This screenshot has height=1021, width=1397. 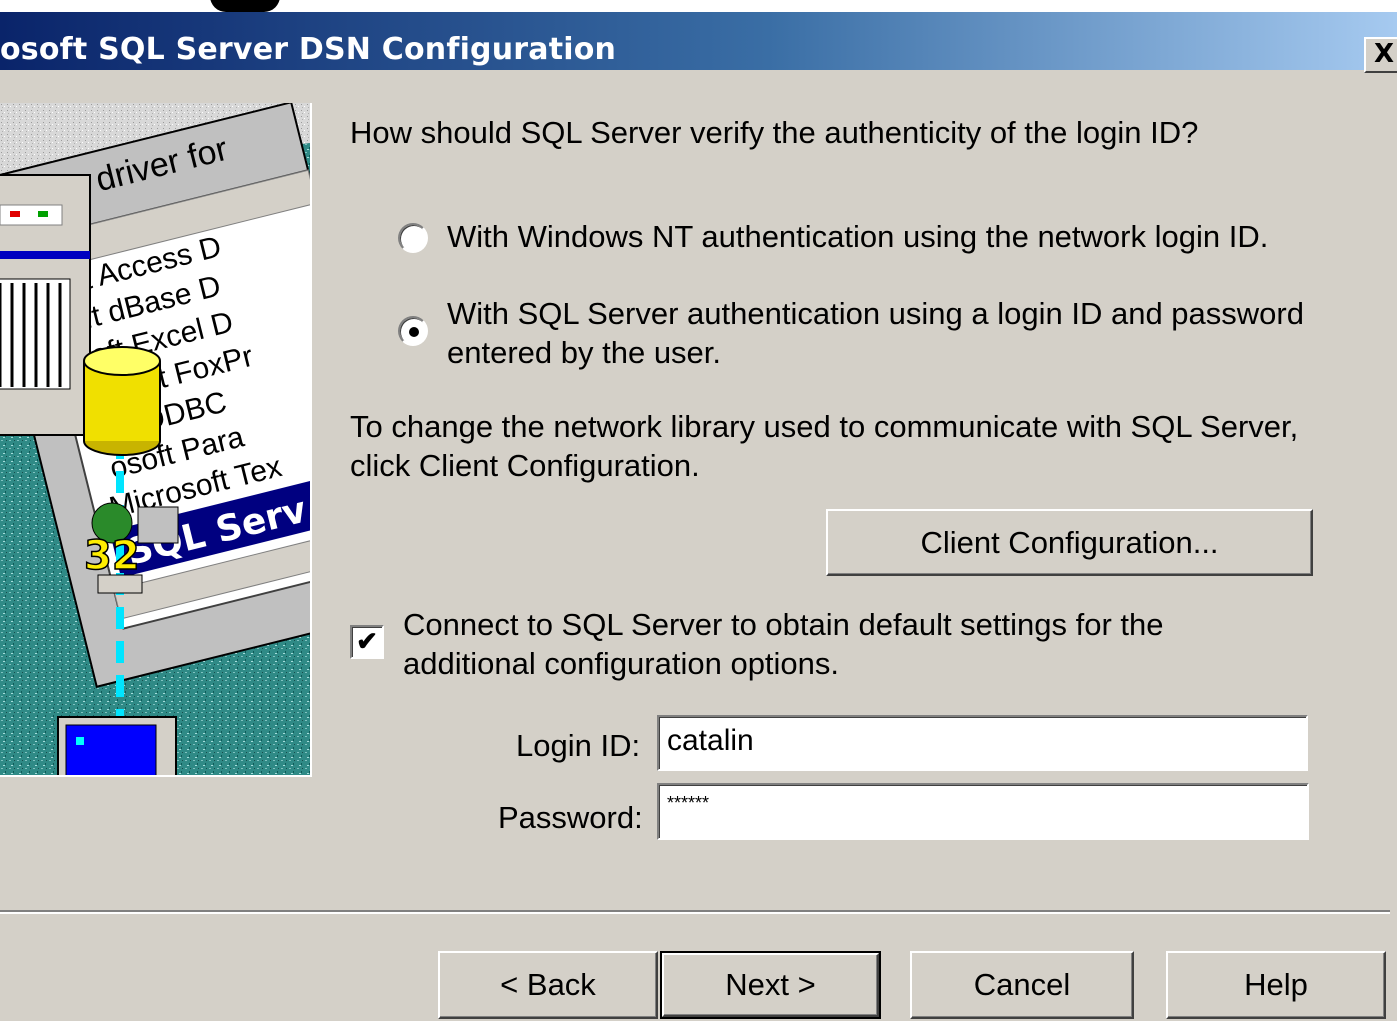 I want to click on back-button: < Back, so click(x=548, y=985).